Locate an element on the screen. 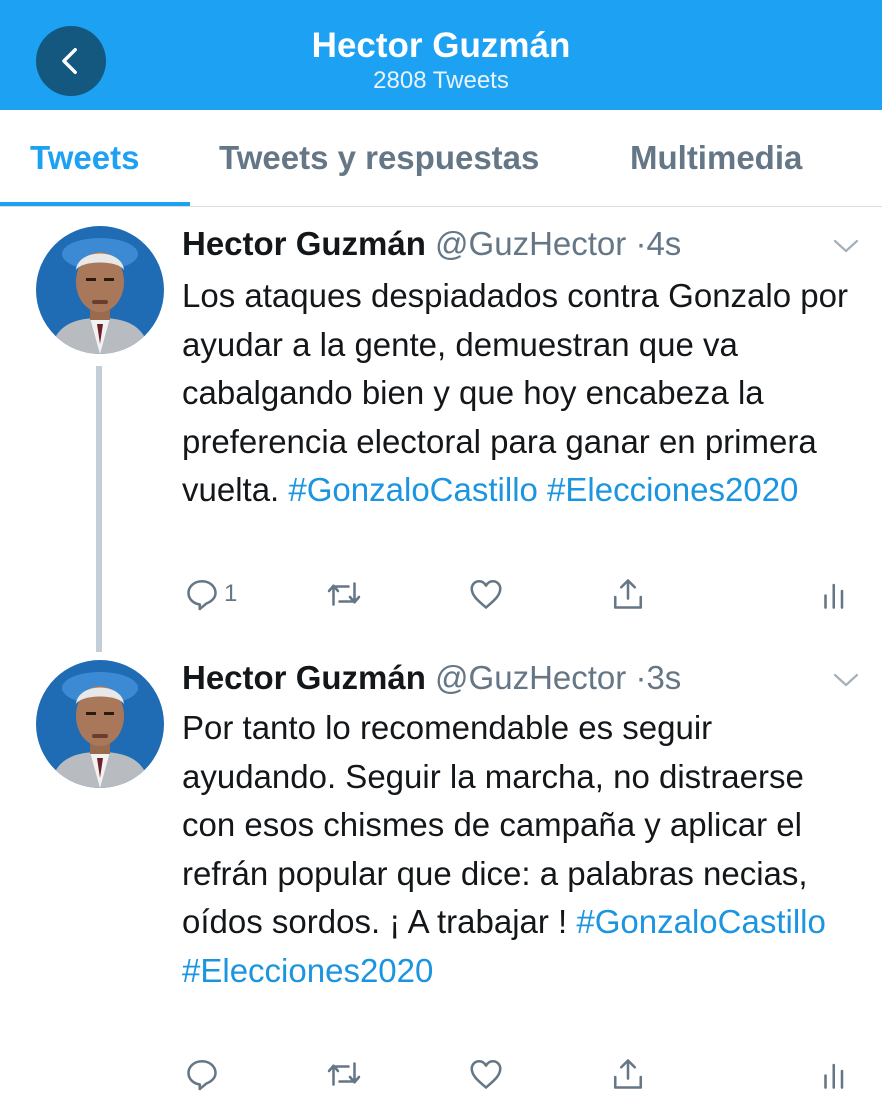 The width and height of the screenshot is (882, 1102). profile-tabs: Tweets Tweets y respuestas Multimedia is located at coordinates (441, 158).